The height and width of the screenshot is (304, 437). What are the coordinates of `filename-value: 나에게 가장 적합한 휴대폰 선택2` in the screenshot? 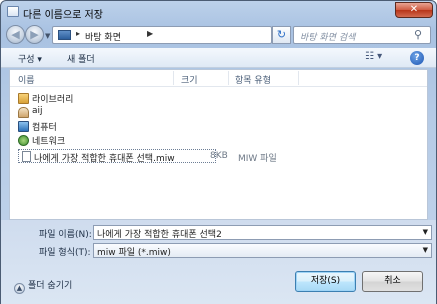 It's located at (159, 233).